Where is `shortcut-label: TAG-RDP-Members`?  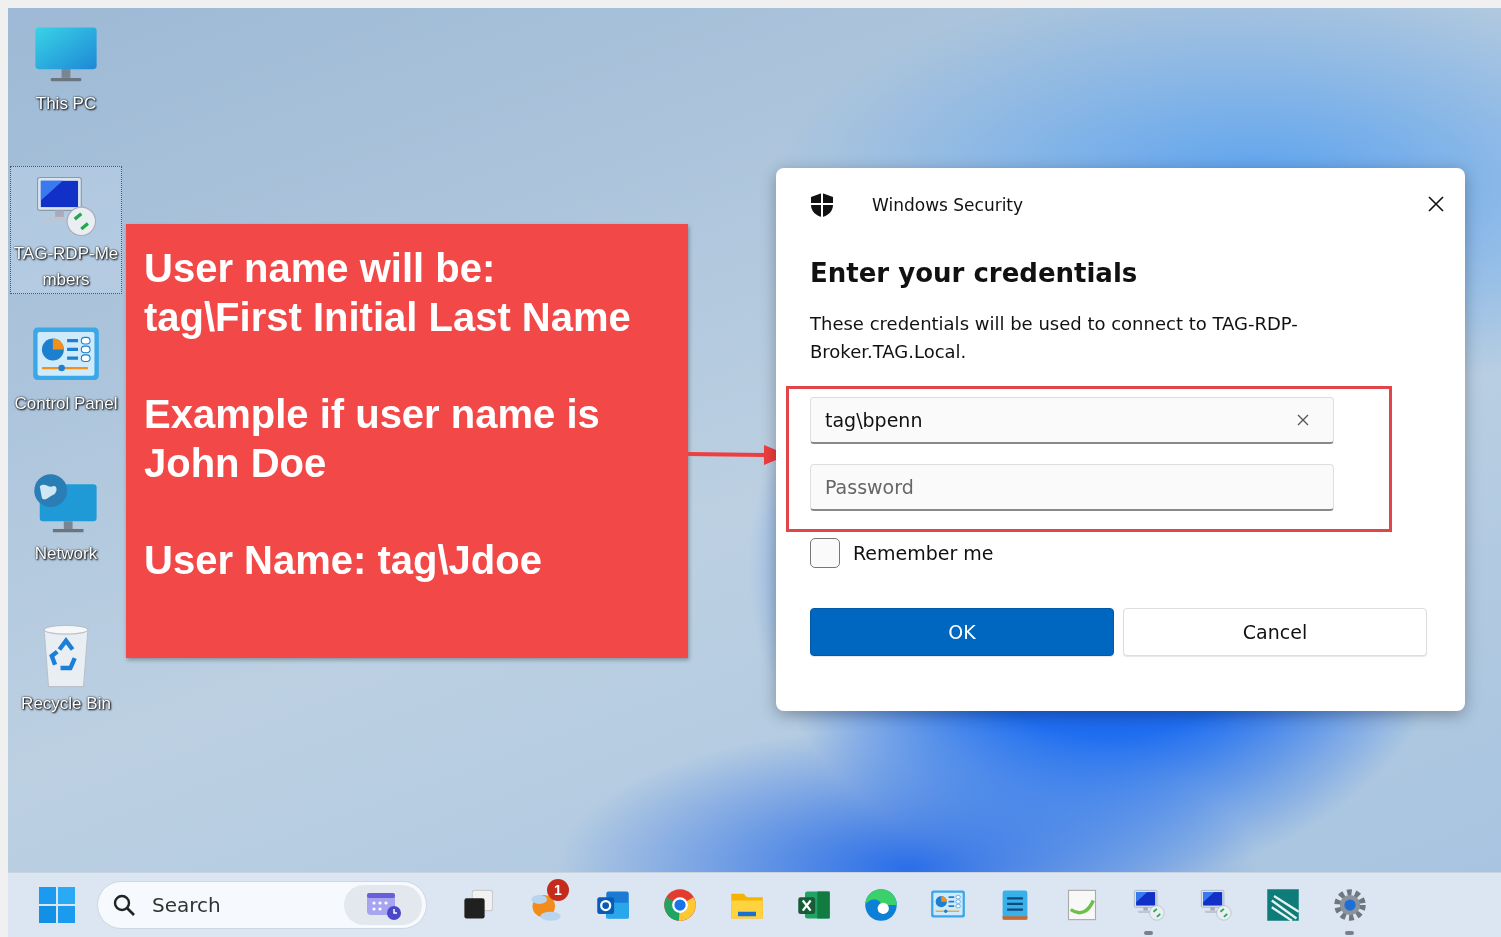 shortcut-label: TAG-RDP-Members is located at coordinates (66, 267).